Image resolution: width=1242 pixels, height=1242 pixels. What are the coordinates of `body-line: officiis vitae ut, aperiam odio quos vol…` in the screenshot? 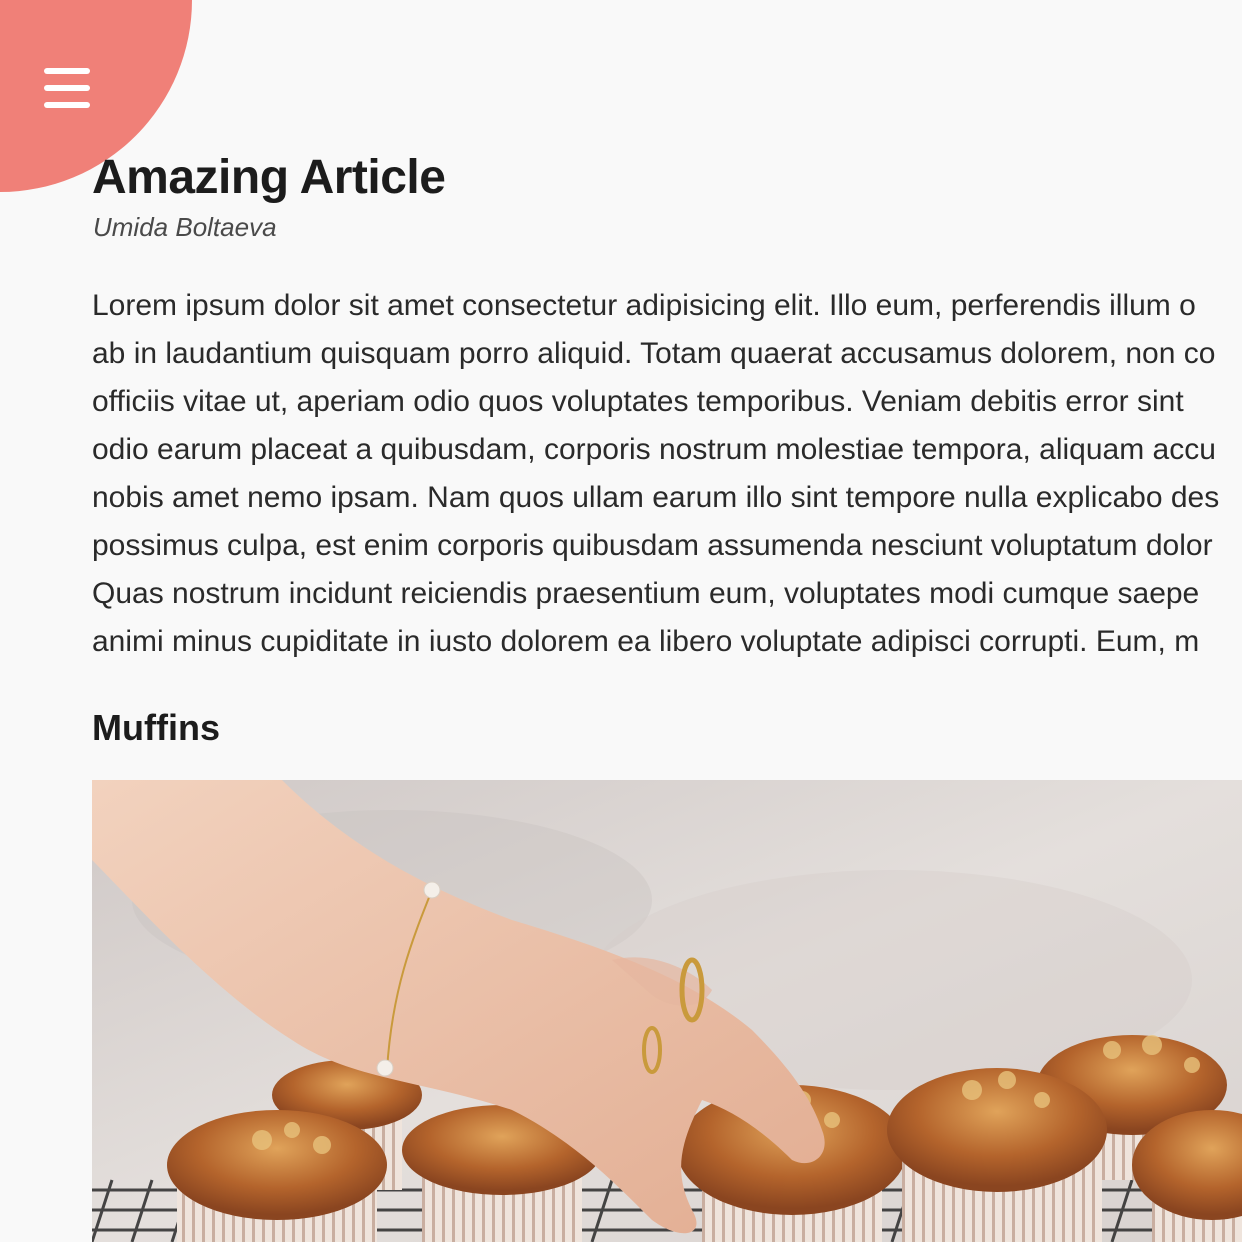 It's located at (638, 401).